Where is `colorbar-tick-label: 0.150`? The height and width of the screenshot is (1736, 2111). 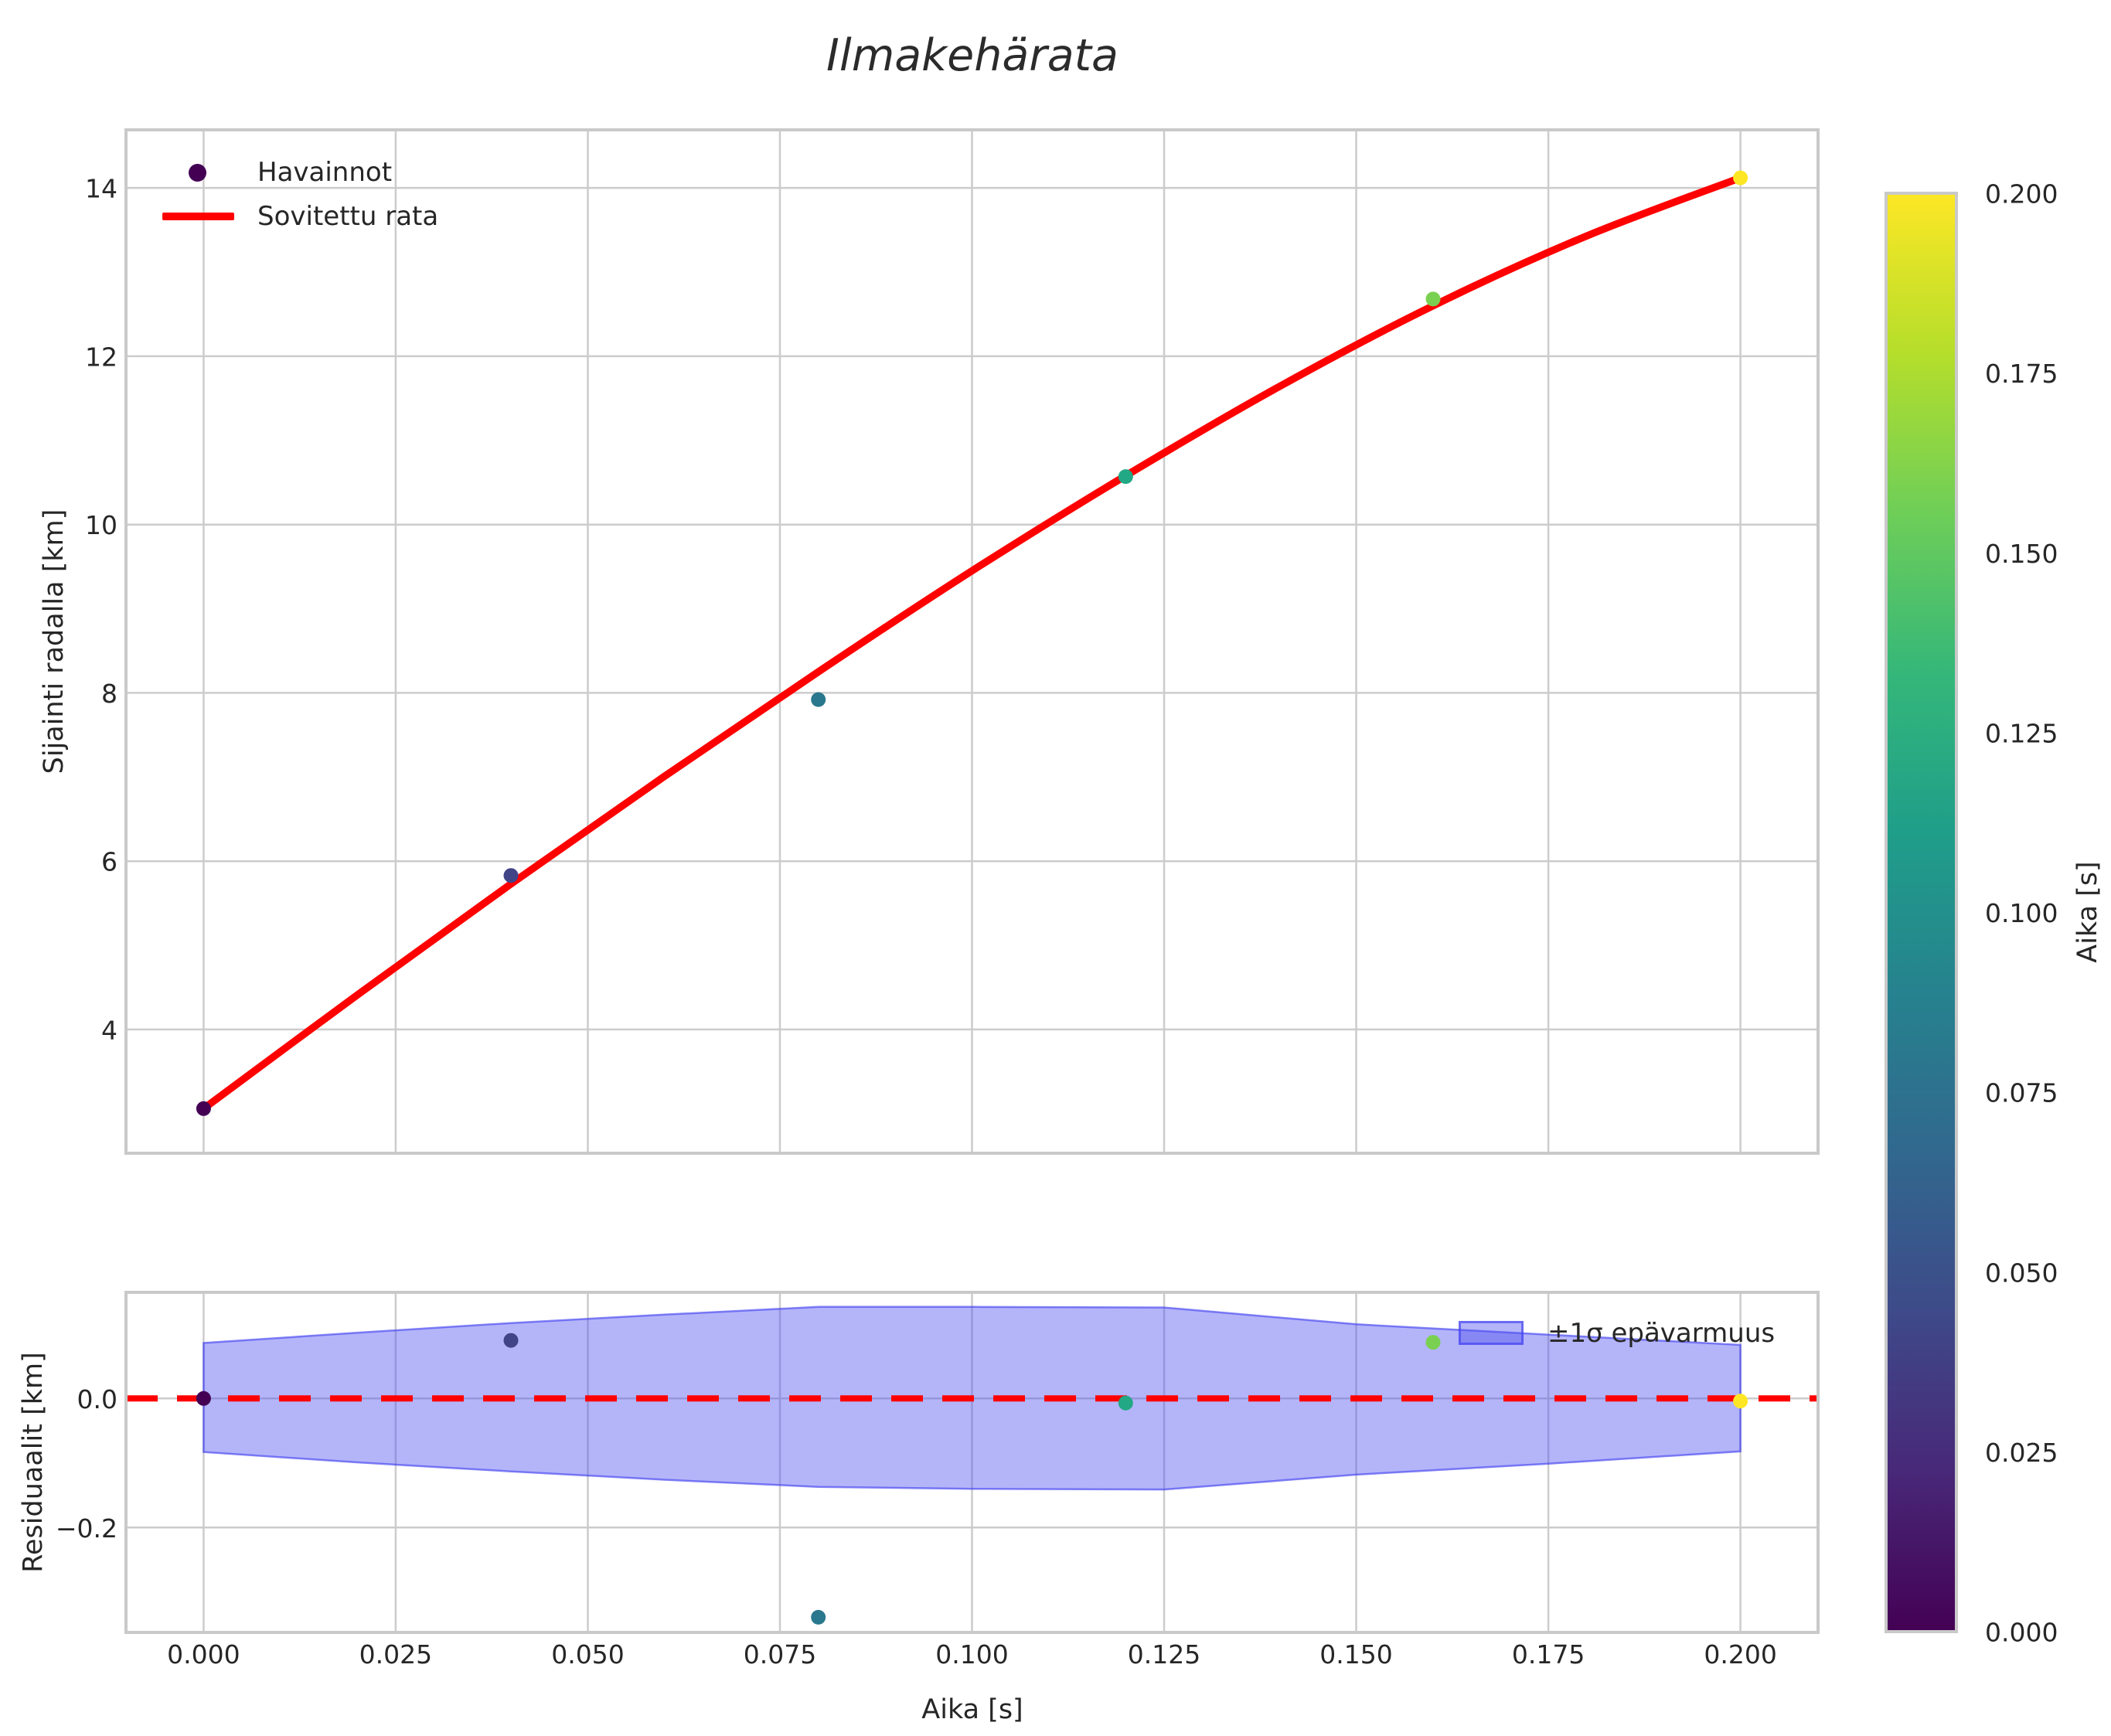
colorbar-tick-label: 0.150 is located at coordinates (2021, 554).